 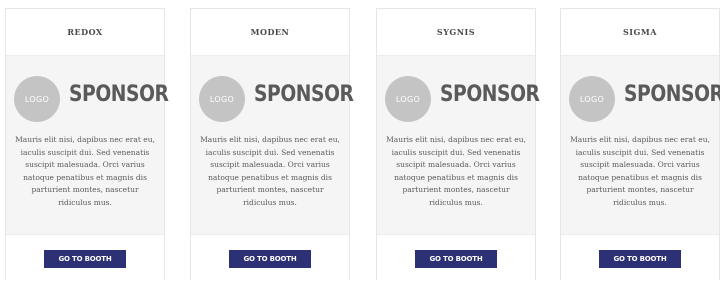 I want to click on card-title: SYGNIS, so click(x=456, y=32).